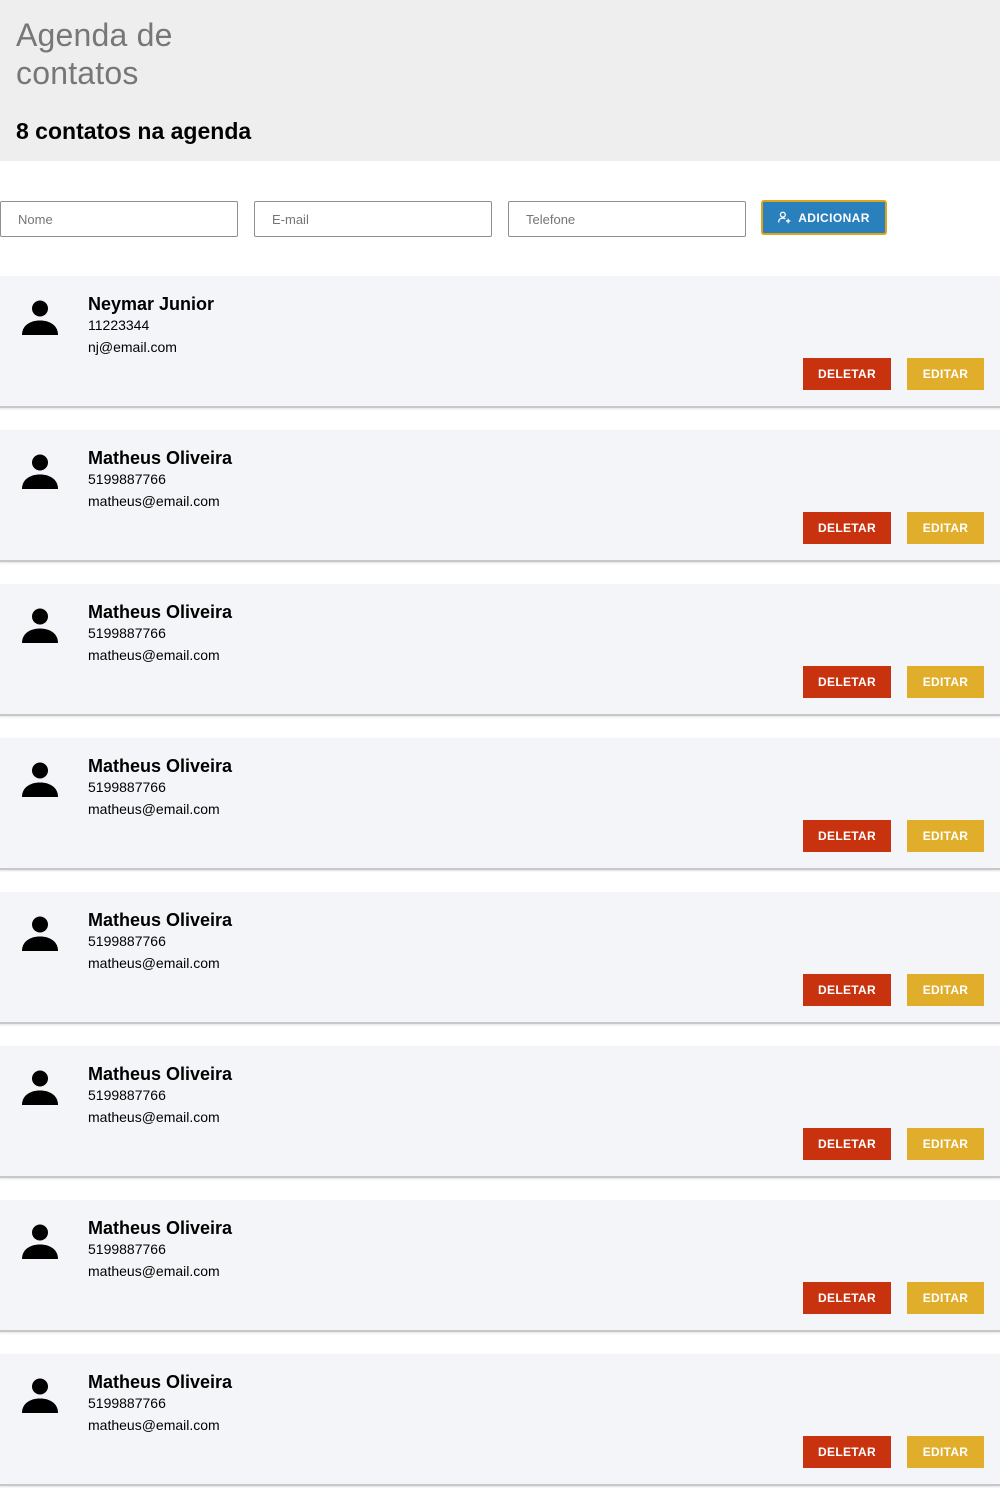 This screenshot has width=1000, height=1509. I want to click on contact-email: nj@email.com, so click(132, 347).